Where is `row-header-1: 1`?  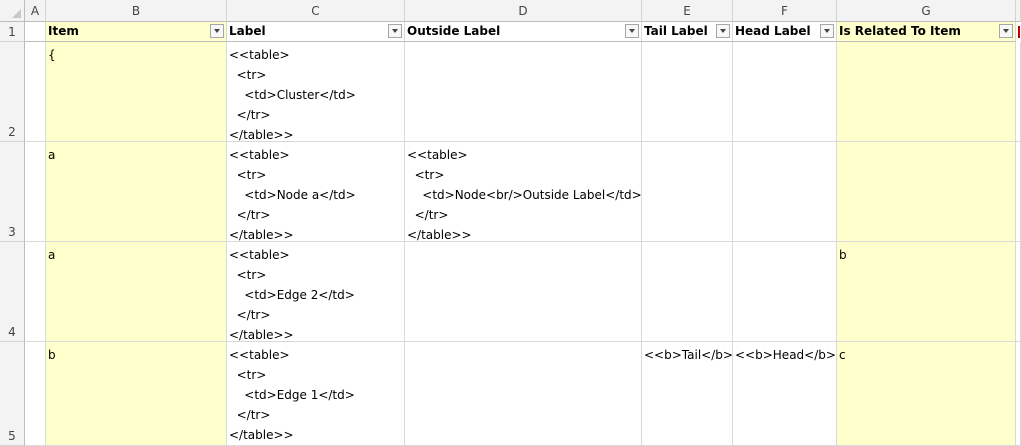 row-header-1: 1 is located at coordinates (12, 32).